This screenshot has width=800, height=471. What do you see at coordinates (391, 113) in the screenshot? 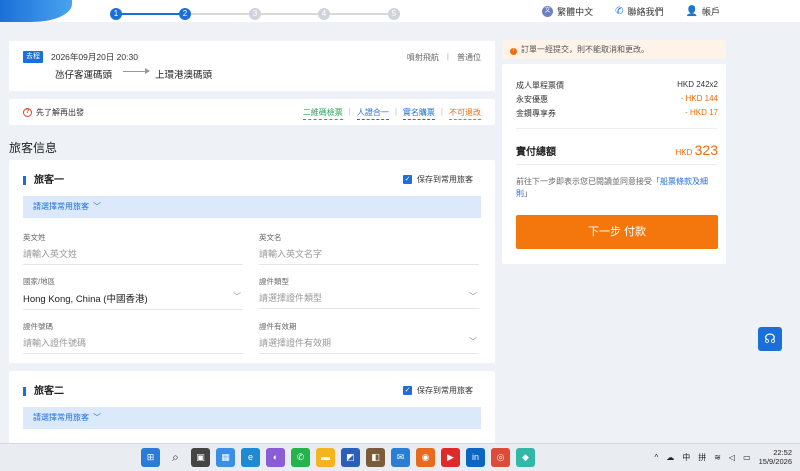
I see `ticket-tags: 二維碼檢票 | 人證合一 | 實名購票 | 不可退改` at bounding box center [391, 113].